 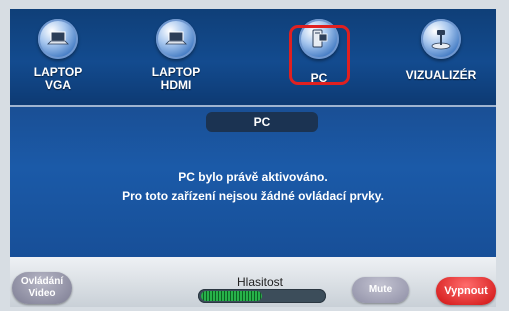 I want to click on laptop-vga-label: LAPTOP VGA, so click(x=58, y=78).